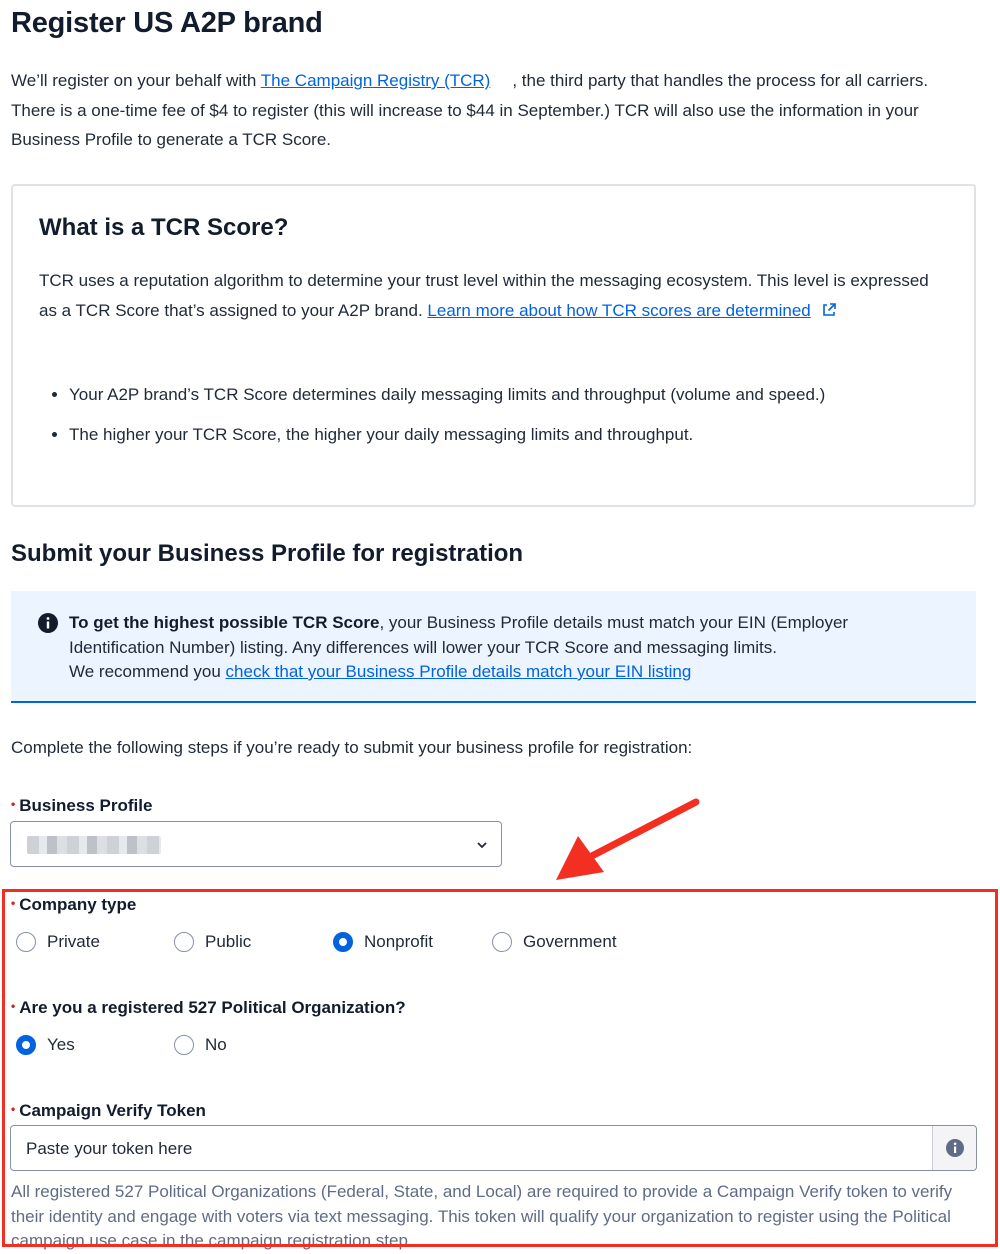 The height and width of the screenshot is (1254, 1000). I want to click on tcr-link: The Campaign Registry (TCR), so click(376, 80).